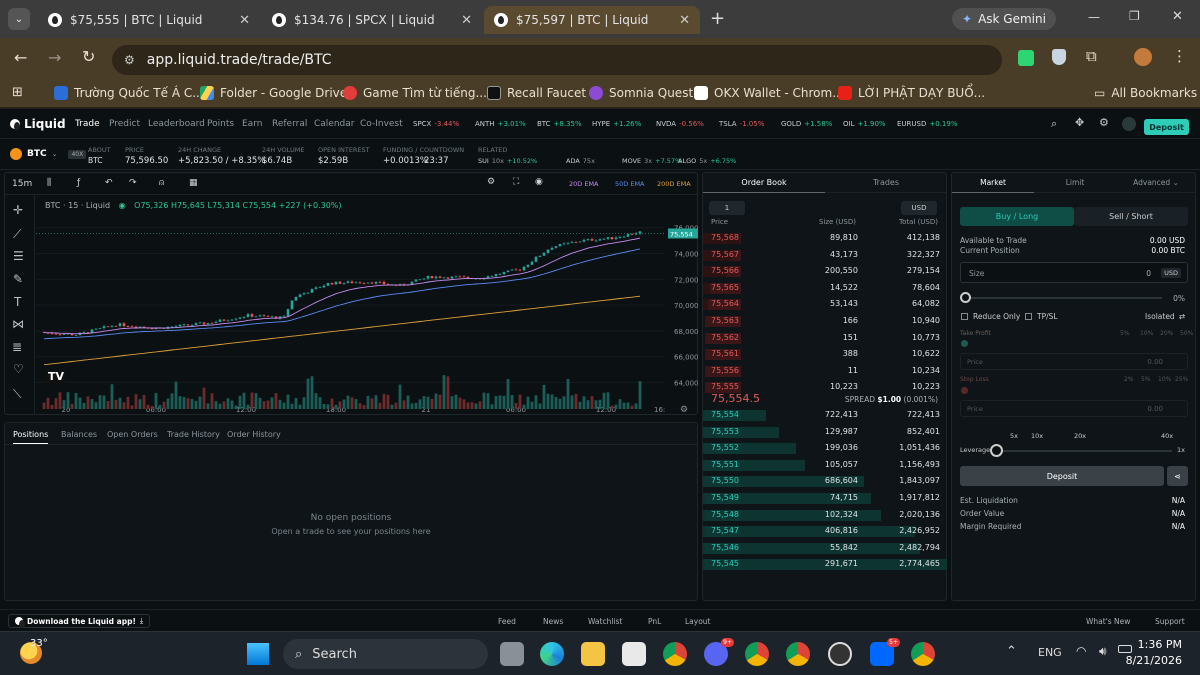  Describe the element at coordinates (149, 20) in the screenshot. I see `browser-tab-1: $75,555 | BTC | Liquid ✕` at that location.